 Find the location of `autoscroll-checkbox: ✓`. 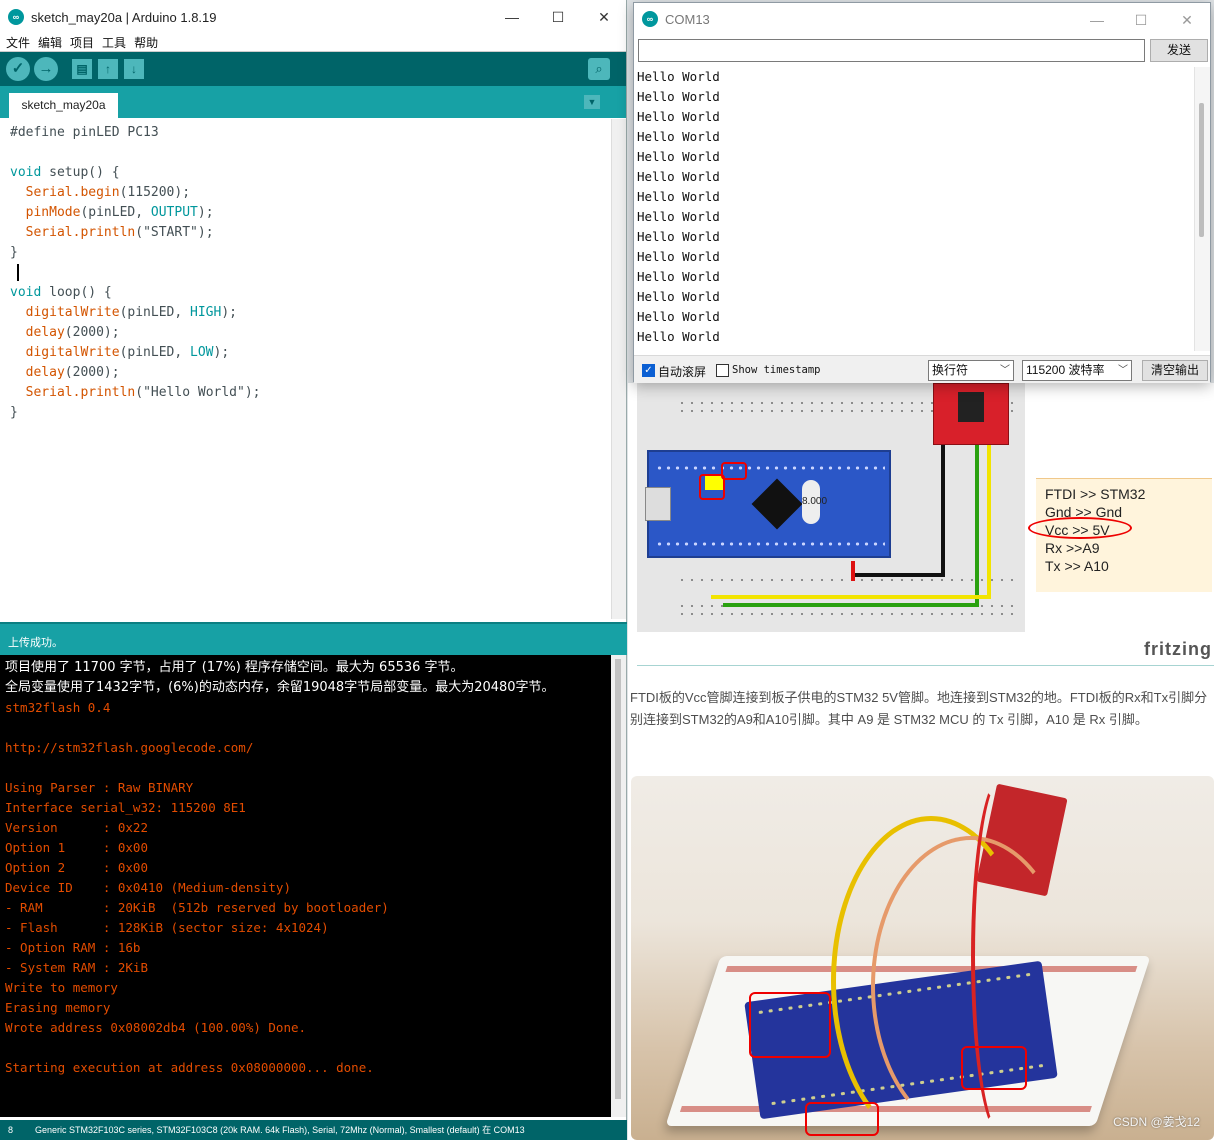

autoscroll-checkbox: ✓ is located at coordinates (648, 370).